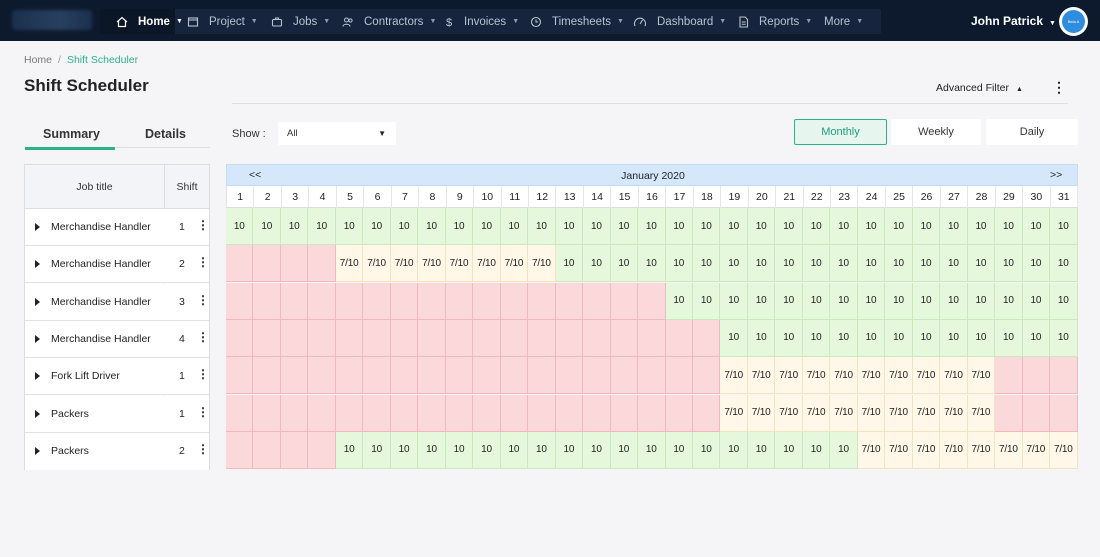  I want to click on advanced-filter-toggle: Advanced Filter ▲, so click(979, 88).